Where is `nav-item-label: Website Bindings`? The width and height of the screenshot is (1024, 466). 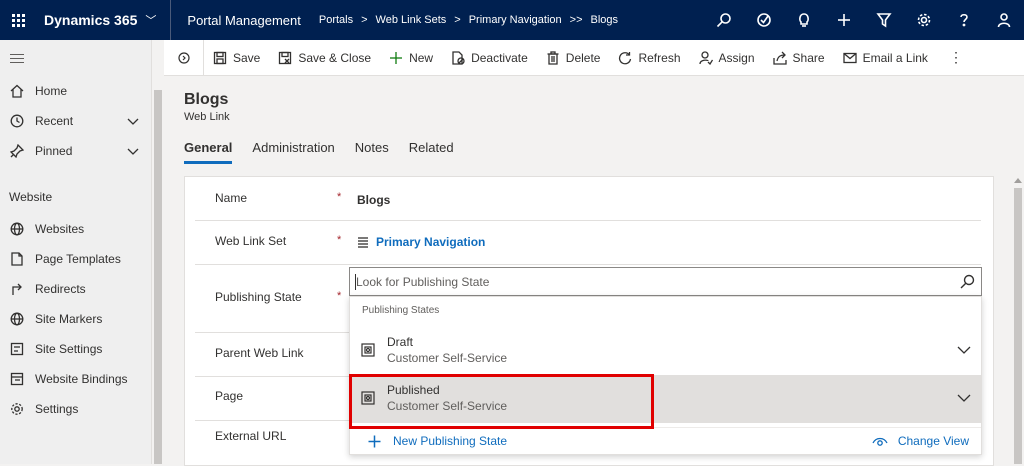
nav-item-label: Website Bindings is located at coordinates (81, 379).